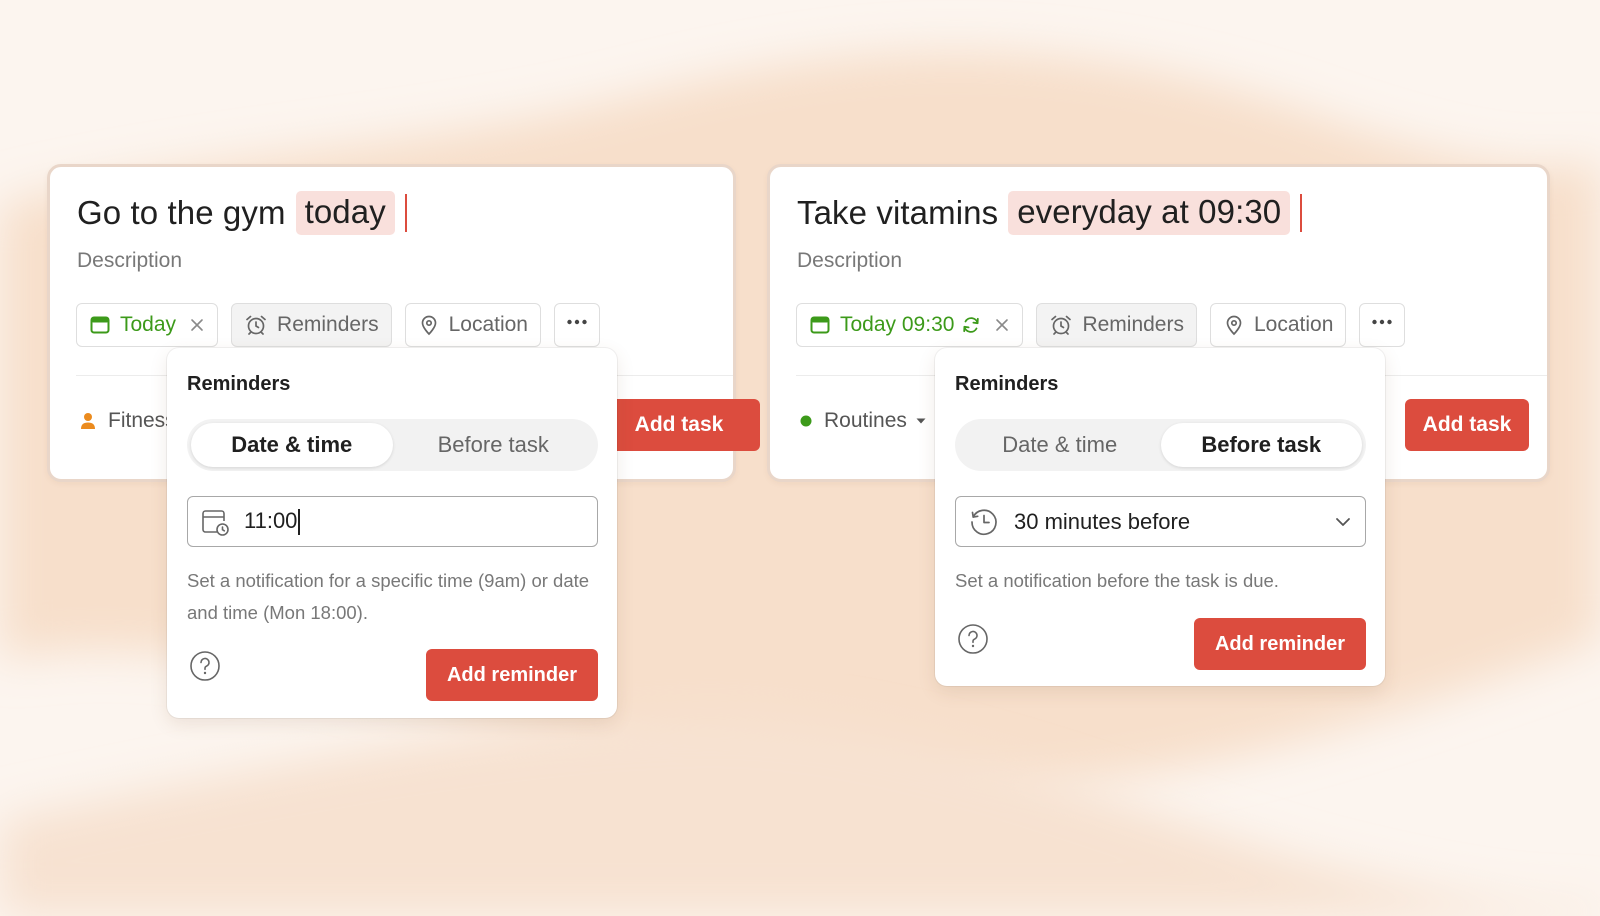  Describe the element at coordinates (984, 522) in the screenshot. I see `history-clock-icon` at that location.